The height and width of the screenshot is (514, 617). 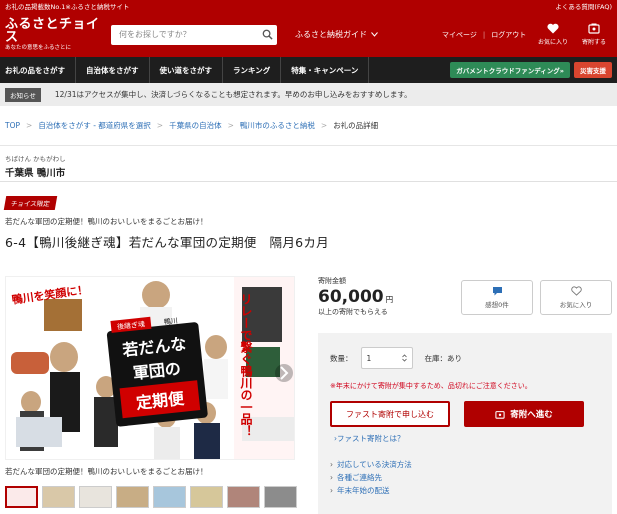 I want to click on info-links: › 対応している決済方法 › 各種ご連絡先 › 年末年始の配送, so click(x=465, y=477).